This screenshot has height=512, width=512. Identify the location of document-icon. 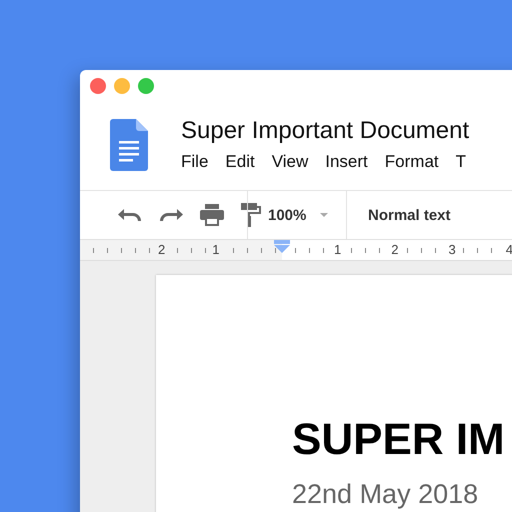
(129, 145).